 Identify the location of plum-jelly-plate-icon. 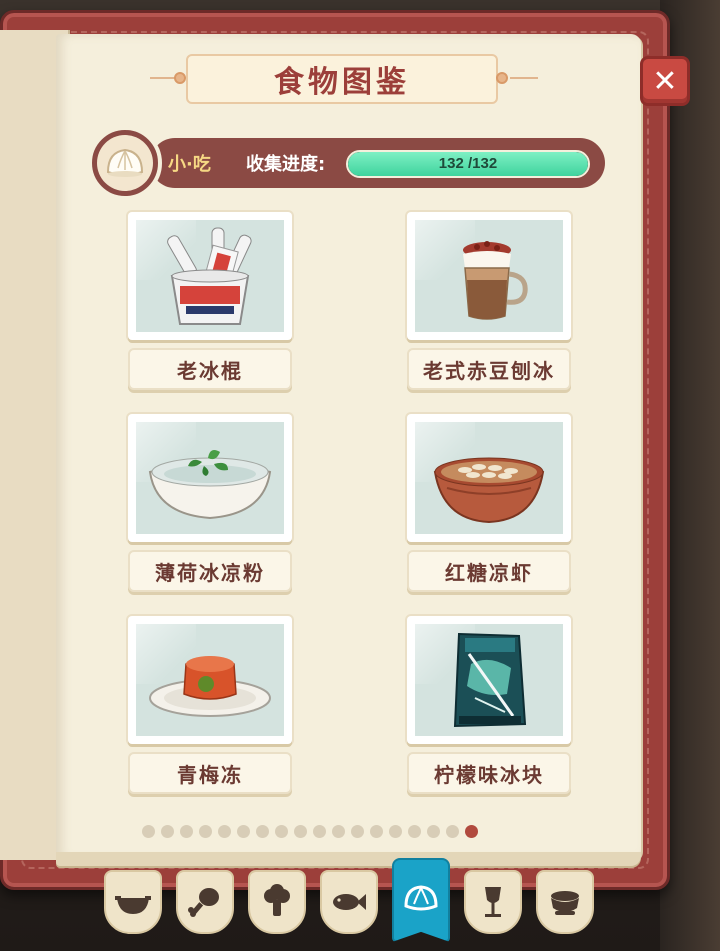
(210, 686).